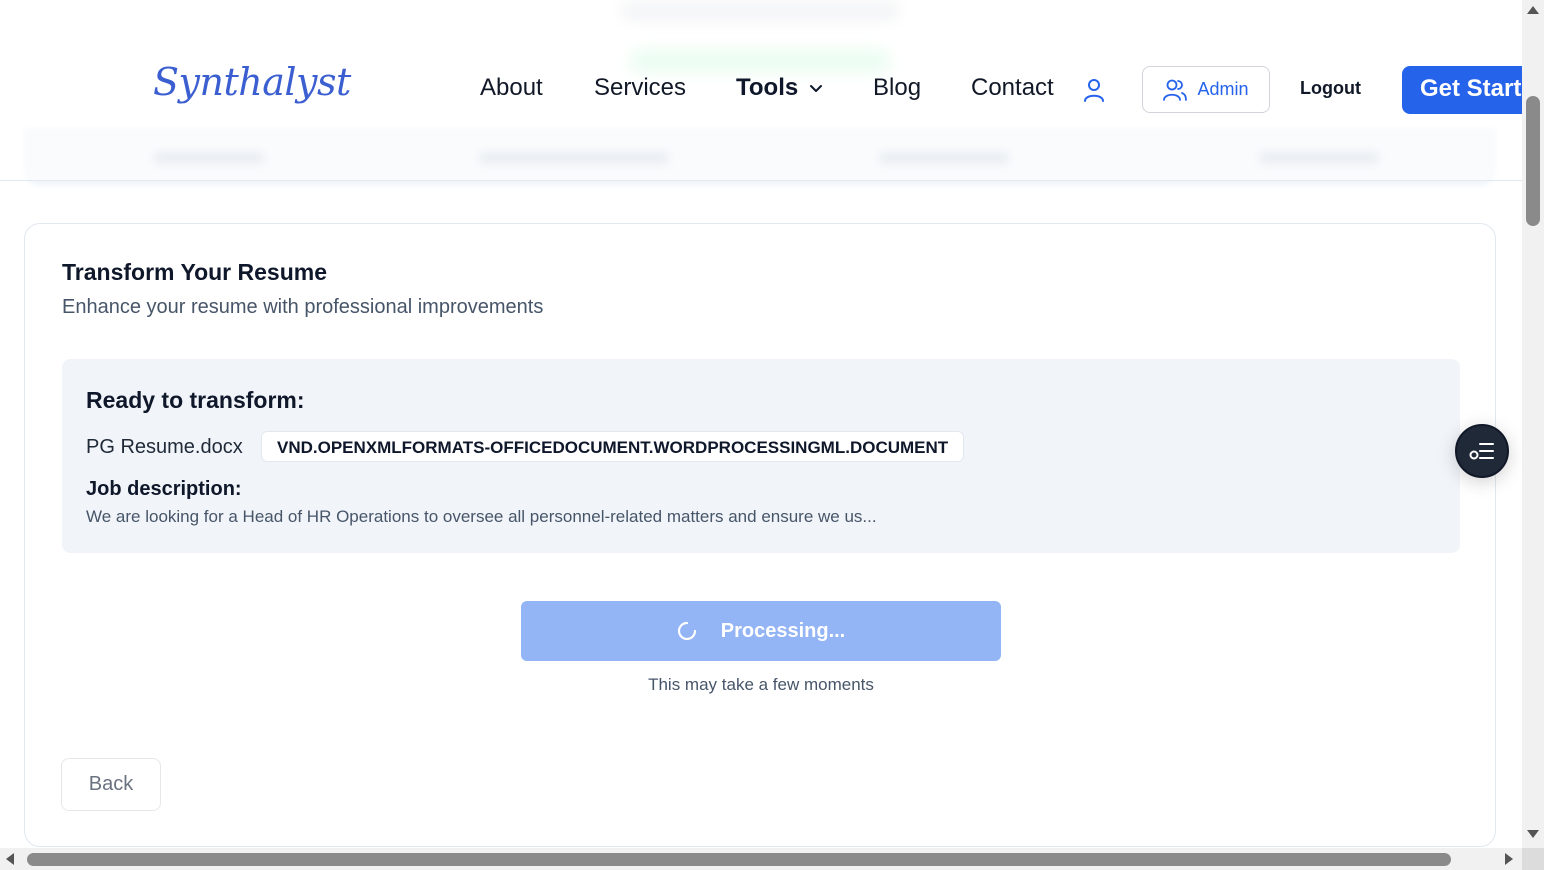  What do you see at coordinates (1533, 834) in the screenshot?
I see `scroll-down-arrow-icon` at bounding box center [1533, 834].